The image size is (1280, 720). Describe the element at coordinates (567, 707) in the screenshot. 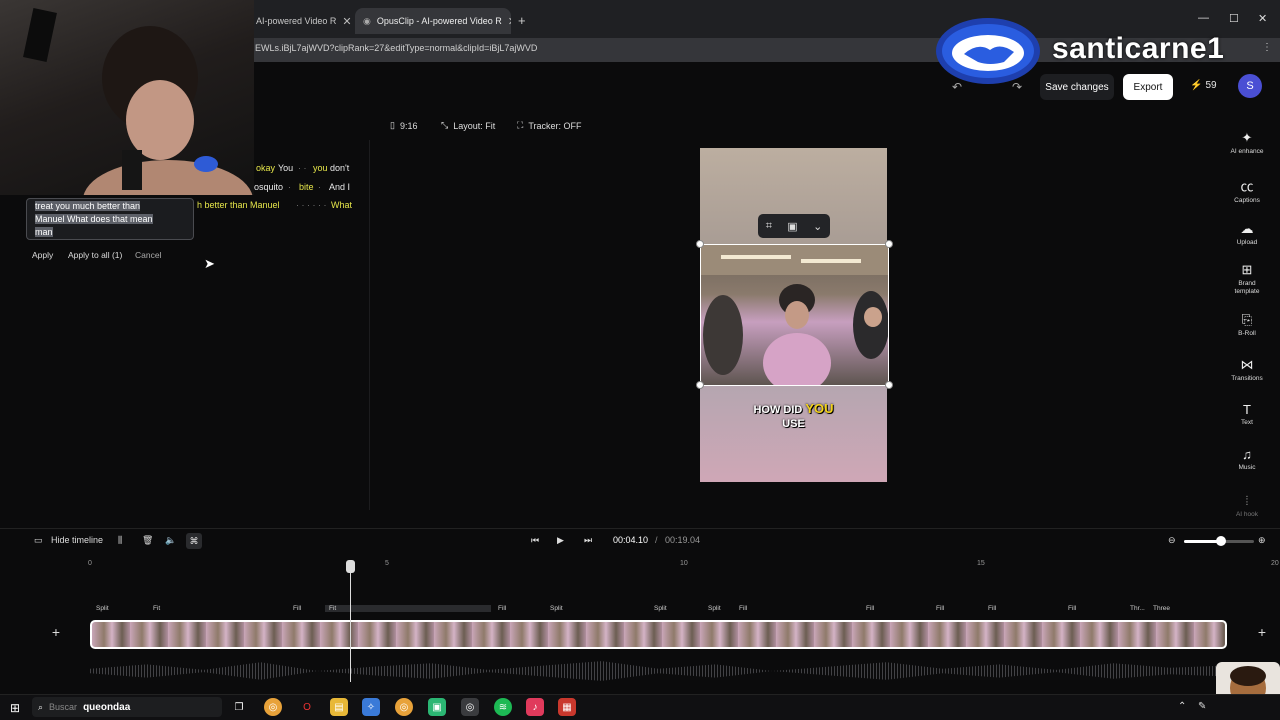

I see `archive-app-icon: ▦` at that location.